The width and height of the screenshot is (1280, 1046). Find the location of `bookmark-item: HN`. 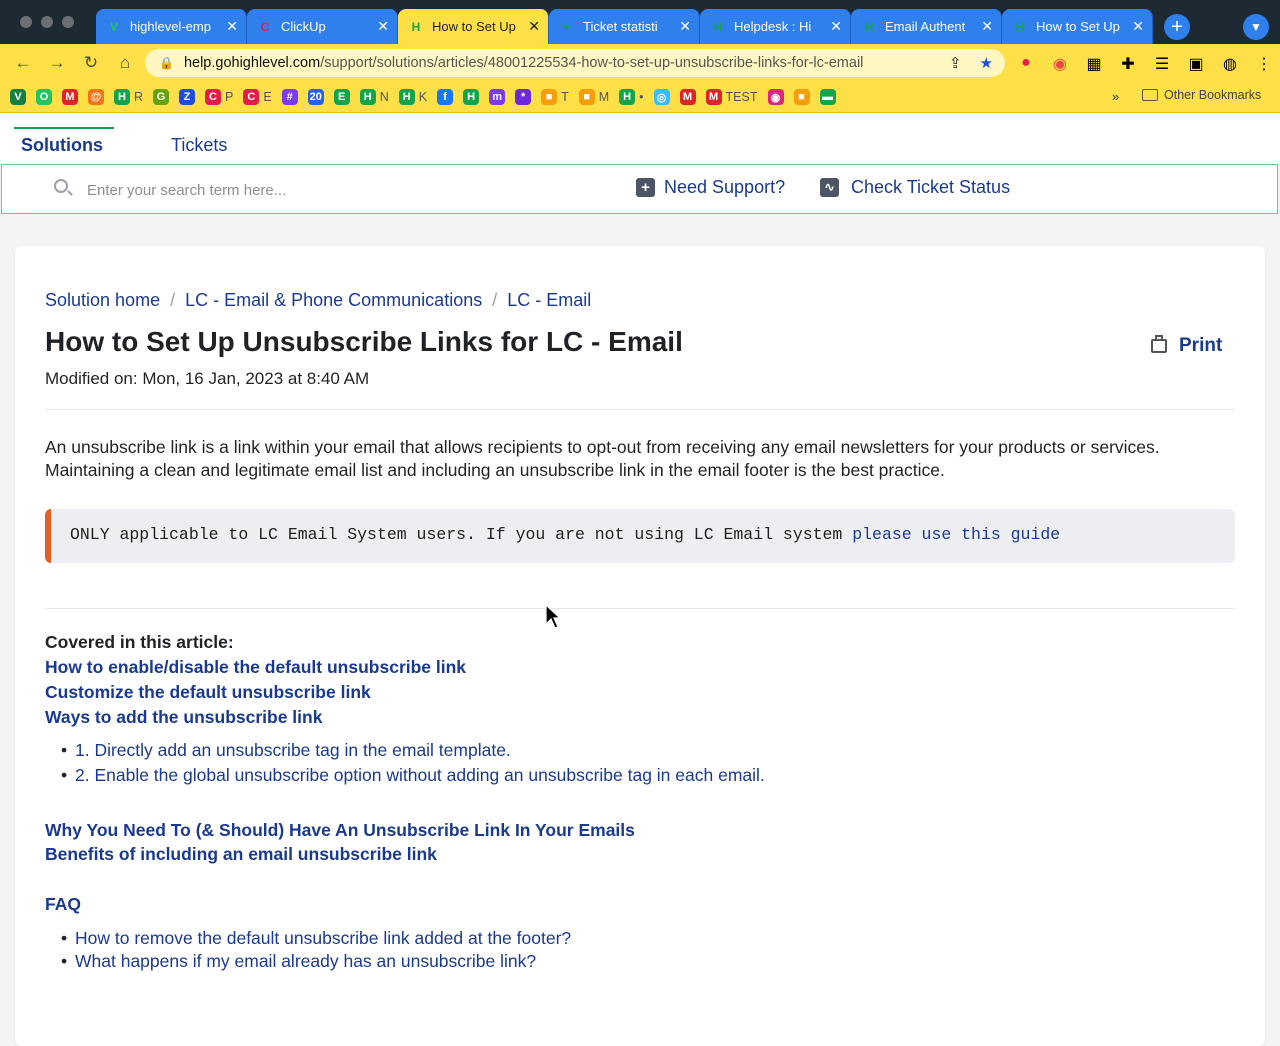

bookmark-item: HN is located at coordinates (374, 97).